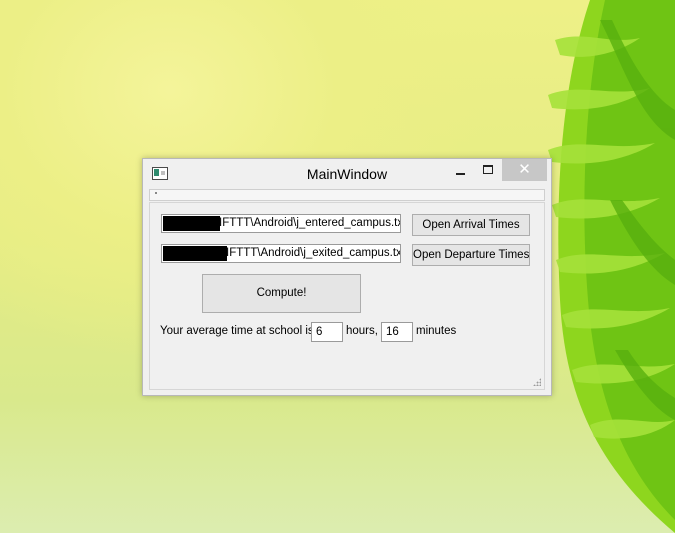 Image resolution: width=675 pixels, height=533 pixels. Describe the element at coordinates (362, 331) in the screenshot. I see `hours-label: hours,` at that location.